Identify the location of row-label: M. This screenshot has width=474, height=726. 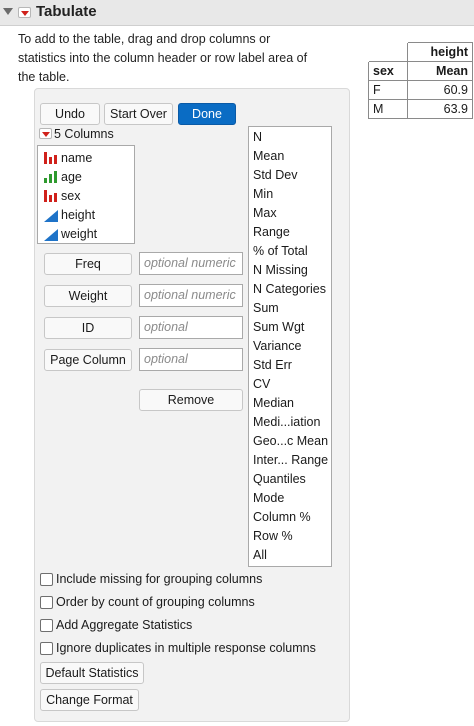
(388, 109).